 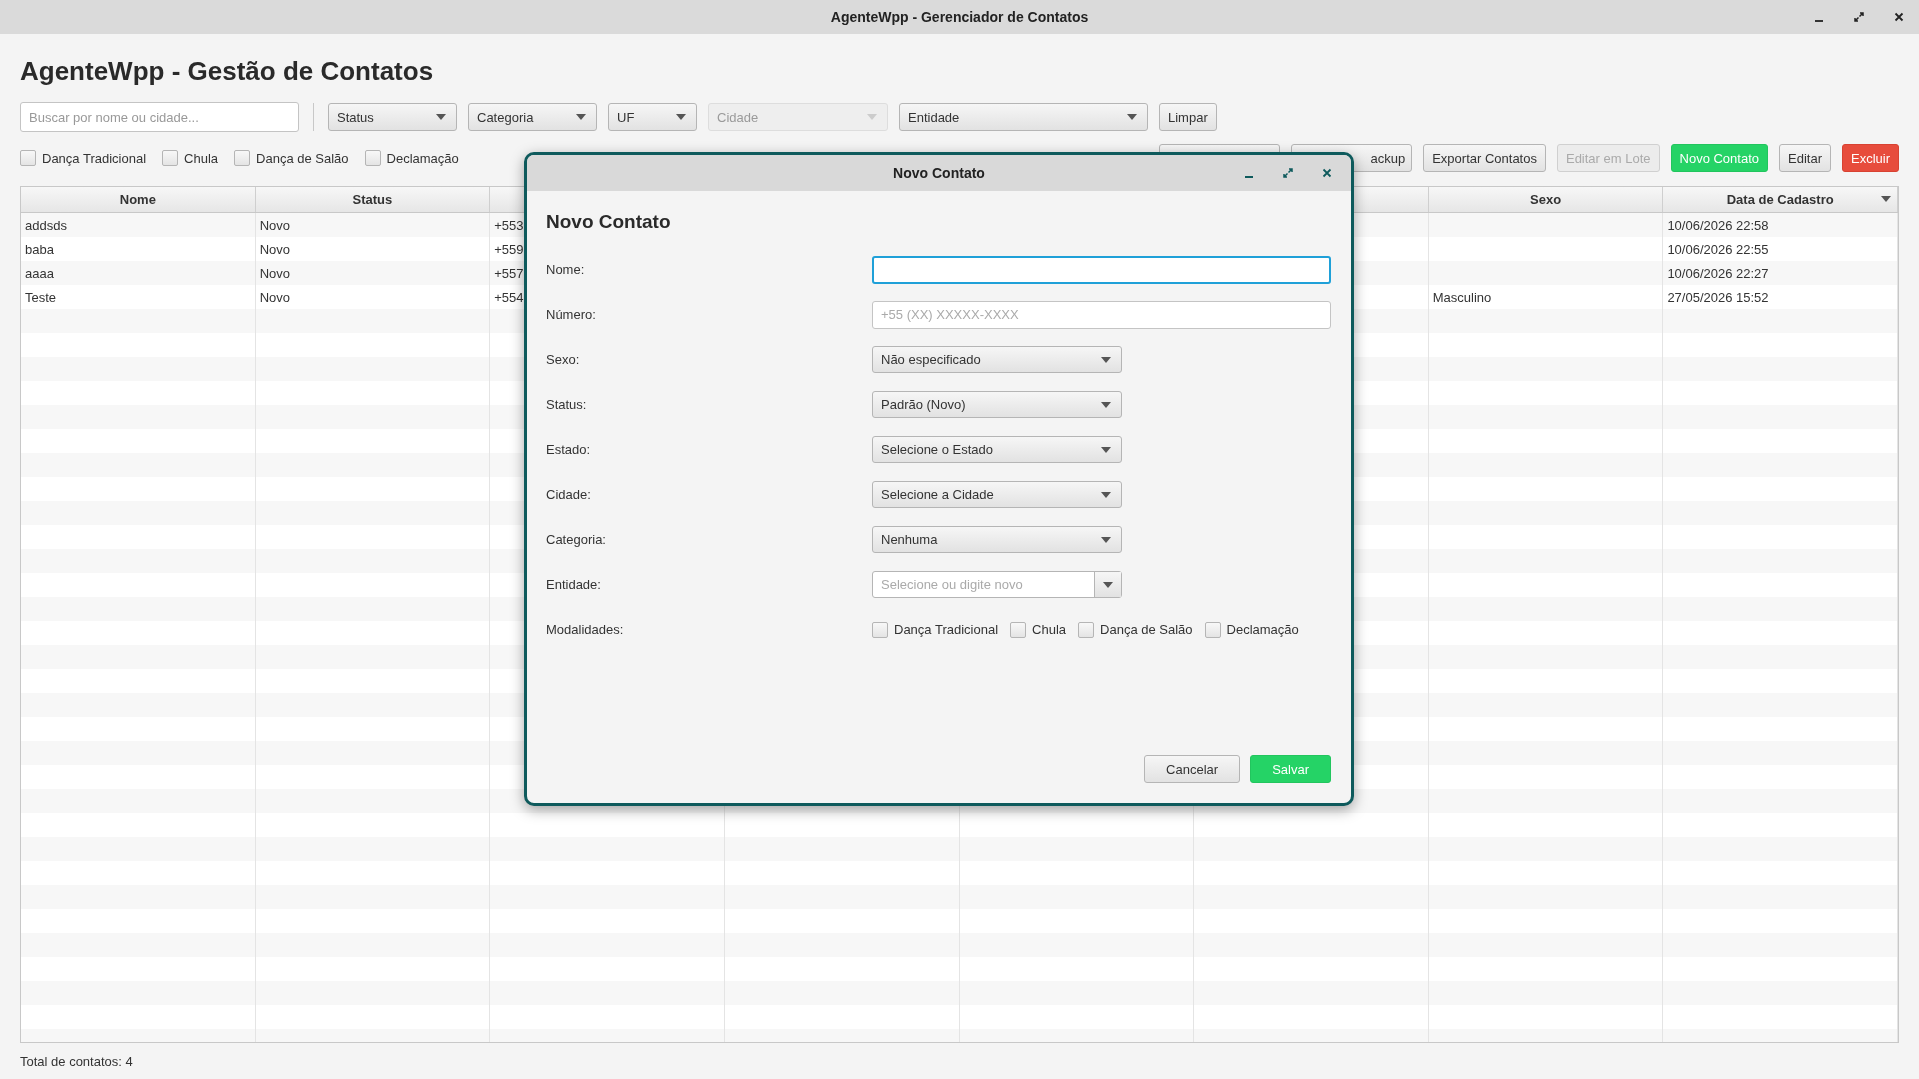 What do you see at coordinates (1780, 199) in the screenshot?
I see `column-header: Data de Cadastro` at bounding box center [1780, 199].